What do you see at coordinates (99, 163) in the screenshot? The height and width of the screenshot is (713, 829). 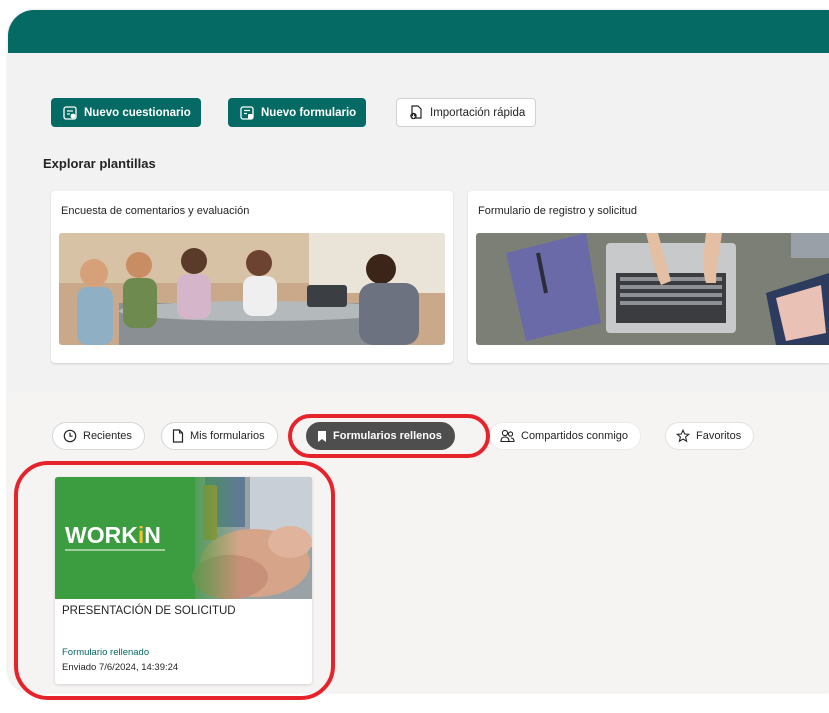 I see `templates-heading: Explorar plantillas` at bounding box center [99, 163].